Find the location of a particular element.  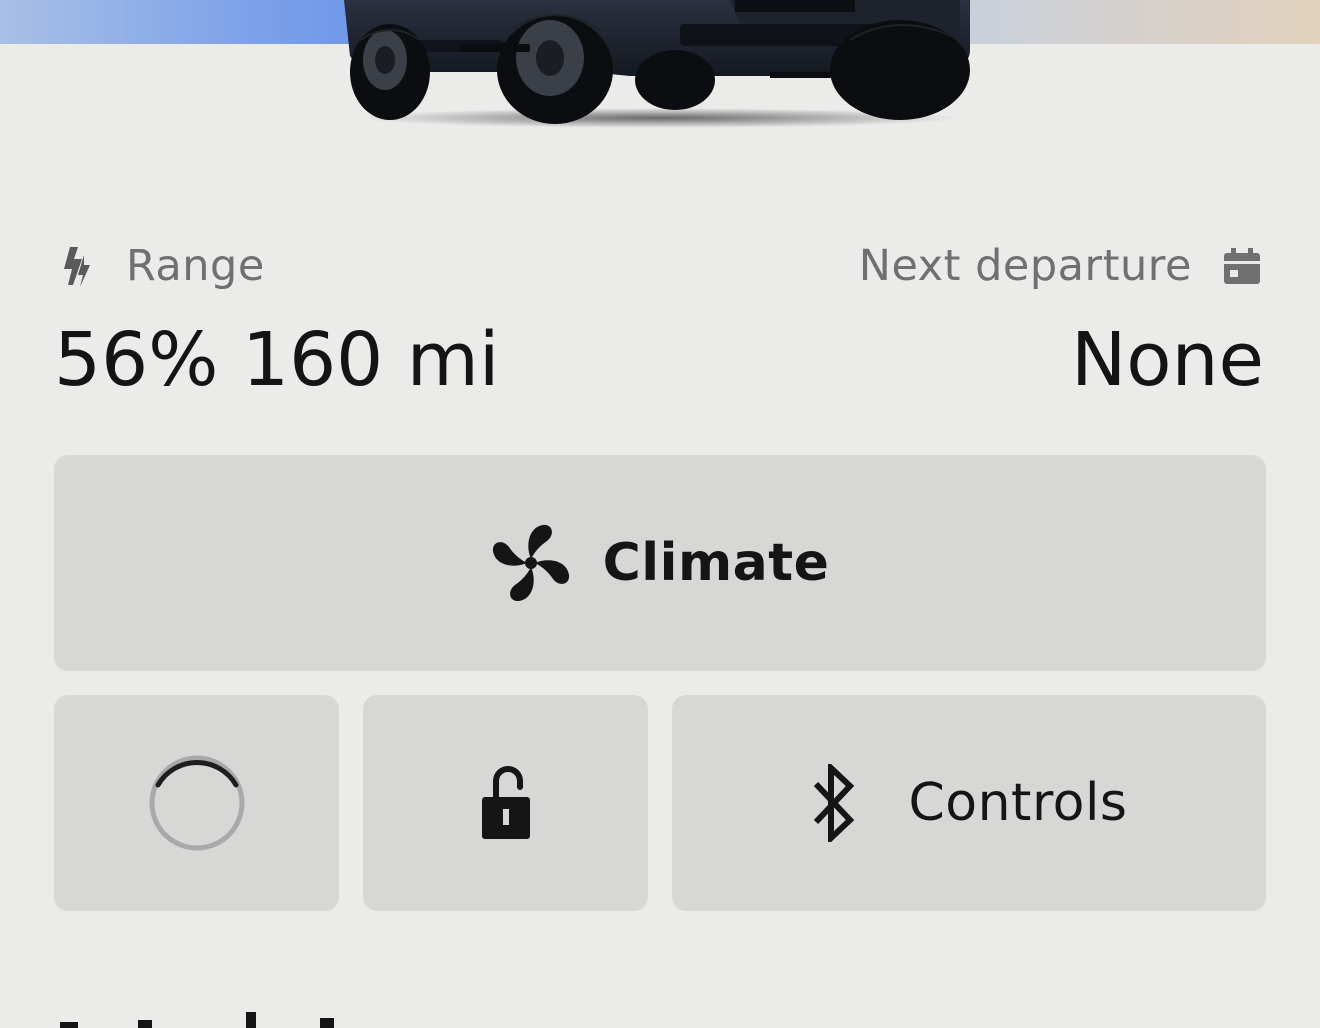

range-label-group: Range is located at coordinates (162, 266).